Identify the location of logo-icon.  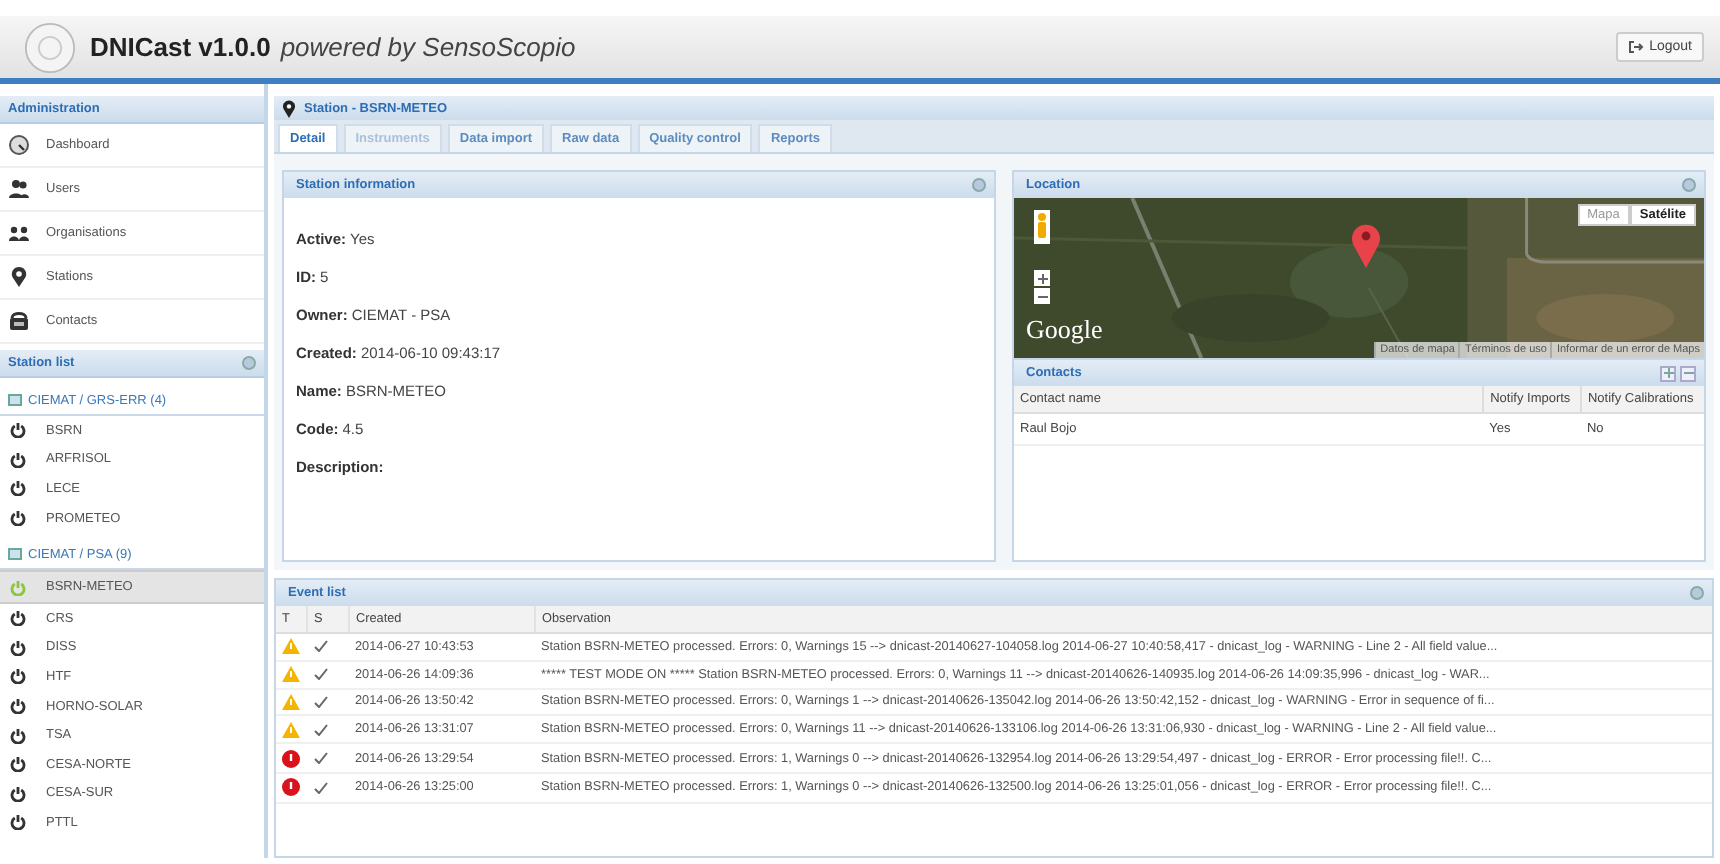
(50, 47).